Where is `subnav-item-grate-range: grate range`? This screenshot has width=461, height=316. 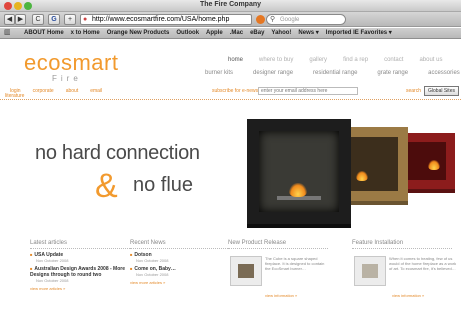 subnav-item-grate-range: grate range is located at coordinates (392, 73).